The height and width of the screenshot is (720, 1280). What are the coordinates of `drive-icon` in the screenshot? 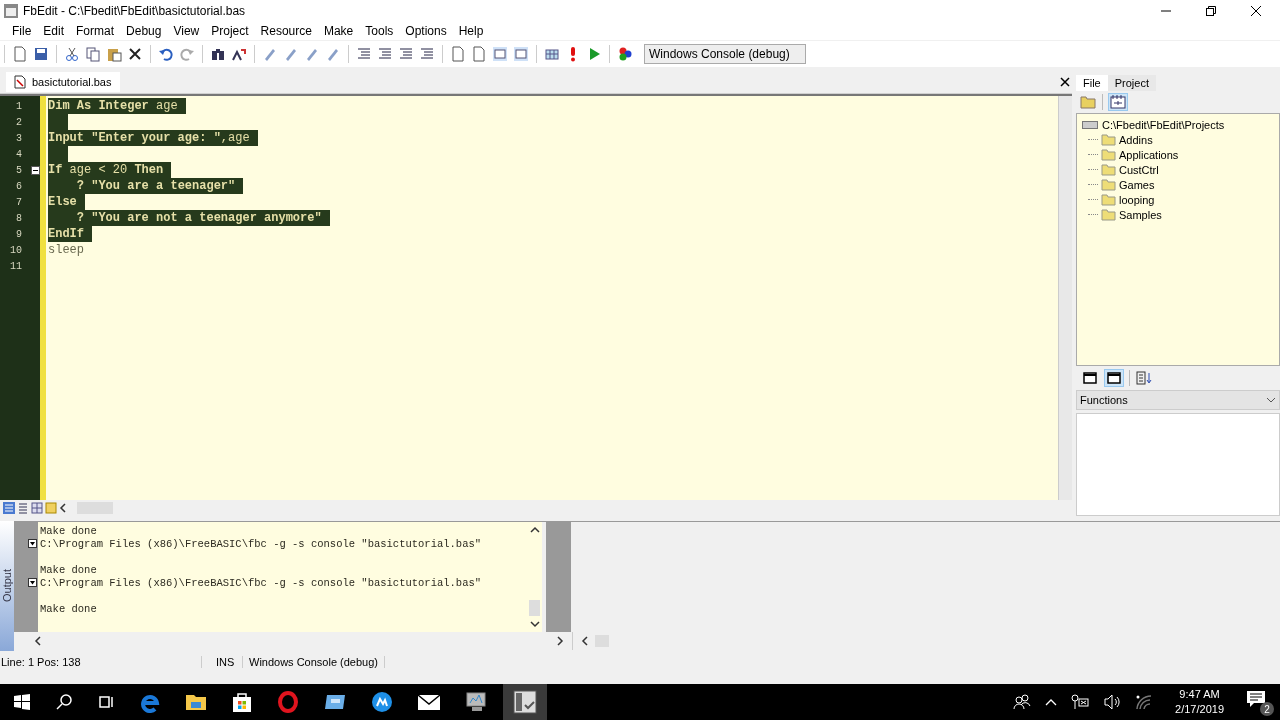 It's located at (1090, 124).